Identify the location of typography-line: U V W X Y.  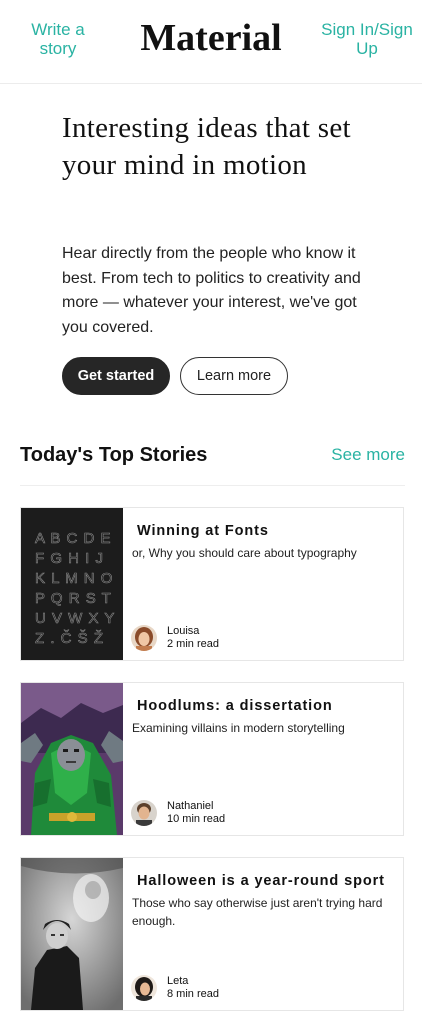
(75, 618).